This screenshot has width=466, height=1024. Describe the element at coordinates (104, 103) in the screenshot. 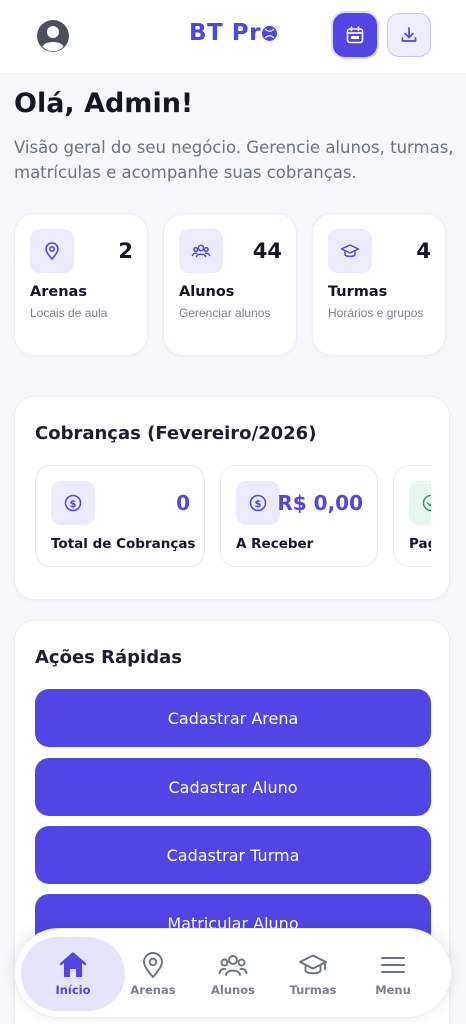

I see `page-title: Olá, Admin!` at that location.